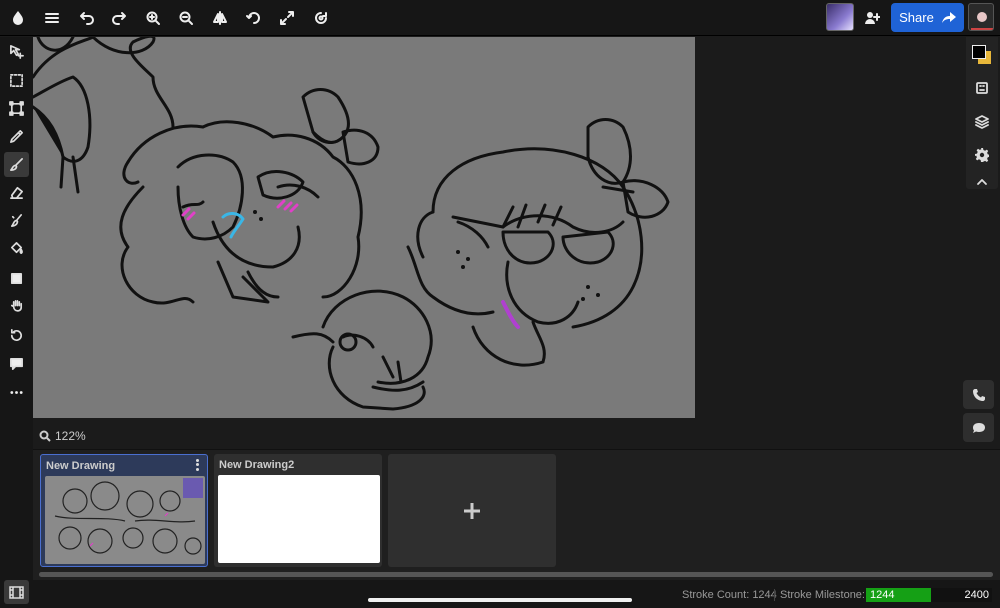 The width and height of the screenshot is (1000, 608). I want to click on milestone-target: 2400, so click(976, 595).